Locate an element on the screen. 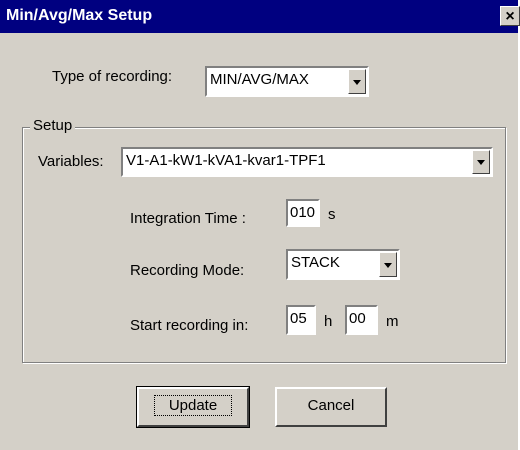  recording-mode-select: STACK is located at coordinates (343, 264).